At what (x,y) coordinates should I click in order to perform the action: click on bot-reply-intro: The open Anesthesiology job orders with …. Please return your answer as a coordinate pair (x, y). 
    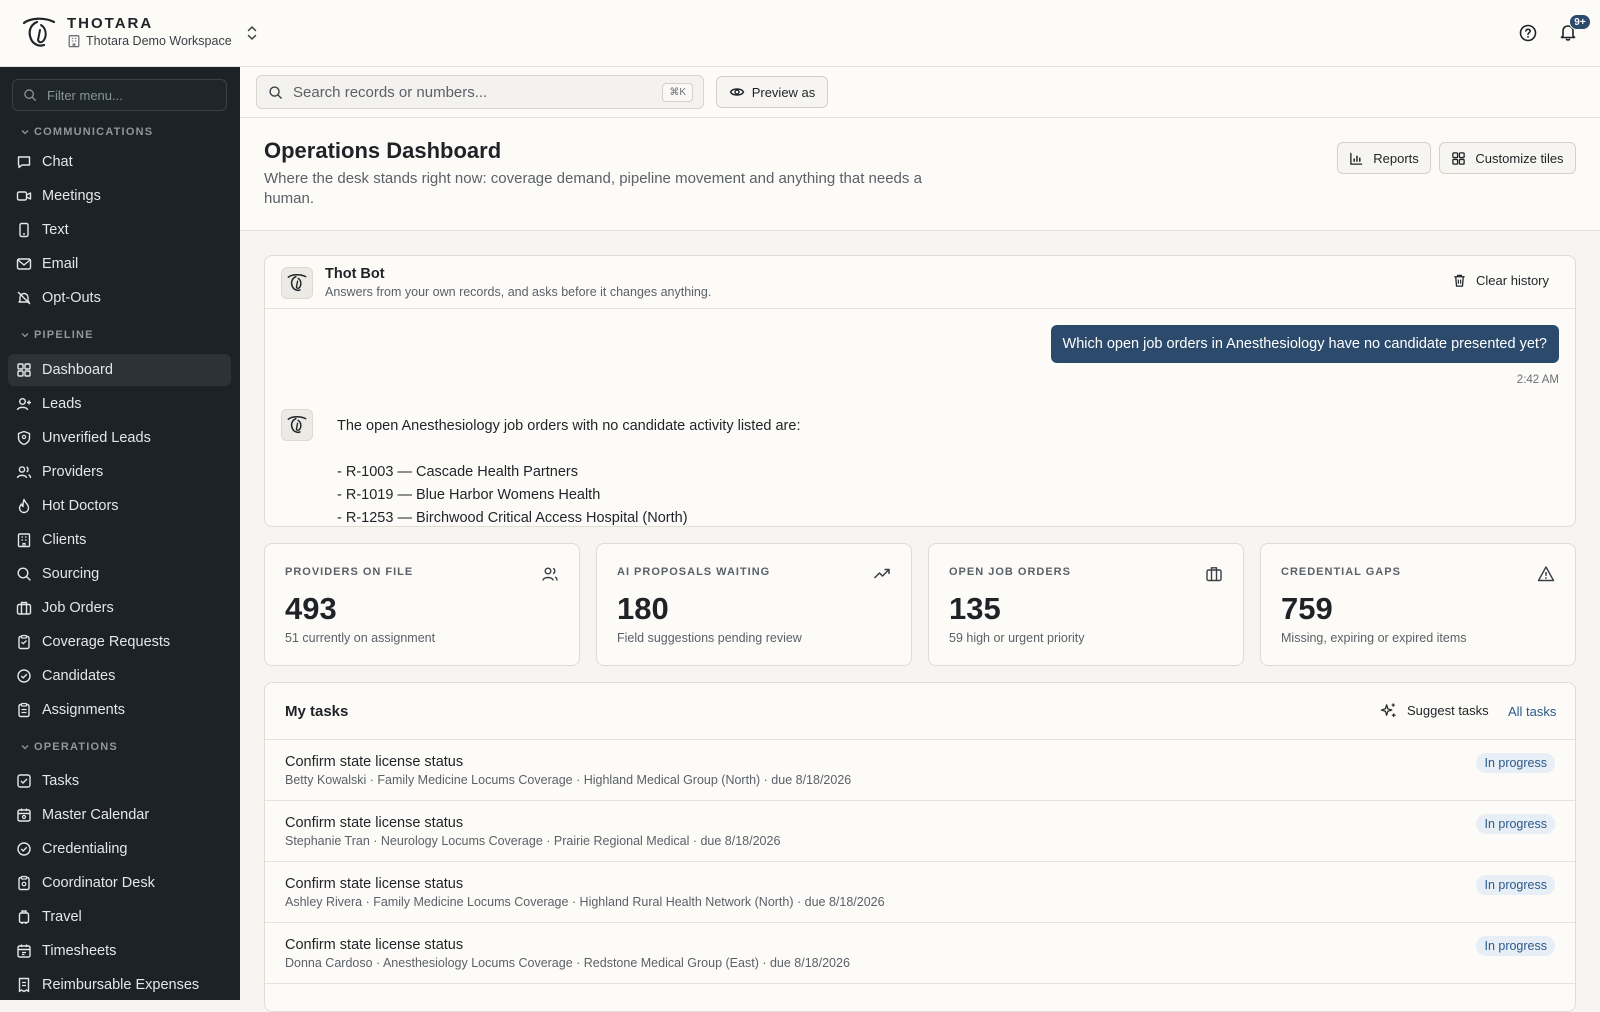
    Looking at the image, I should click on (569, 426).